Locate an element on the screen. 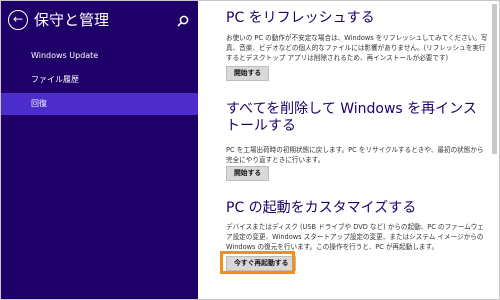 The width and height of the screenshot is (500, 300). reinstall-start-button: 開始する is located at coordinates (248, 173).